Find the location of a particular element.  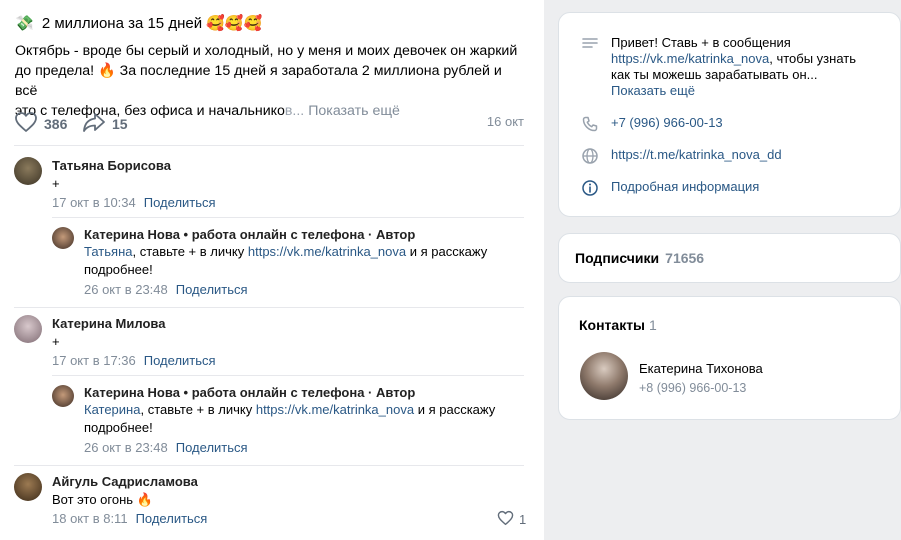

mention-link: Татьяна is located at coordinates (108, 251).